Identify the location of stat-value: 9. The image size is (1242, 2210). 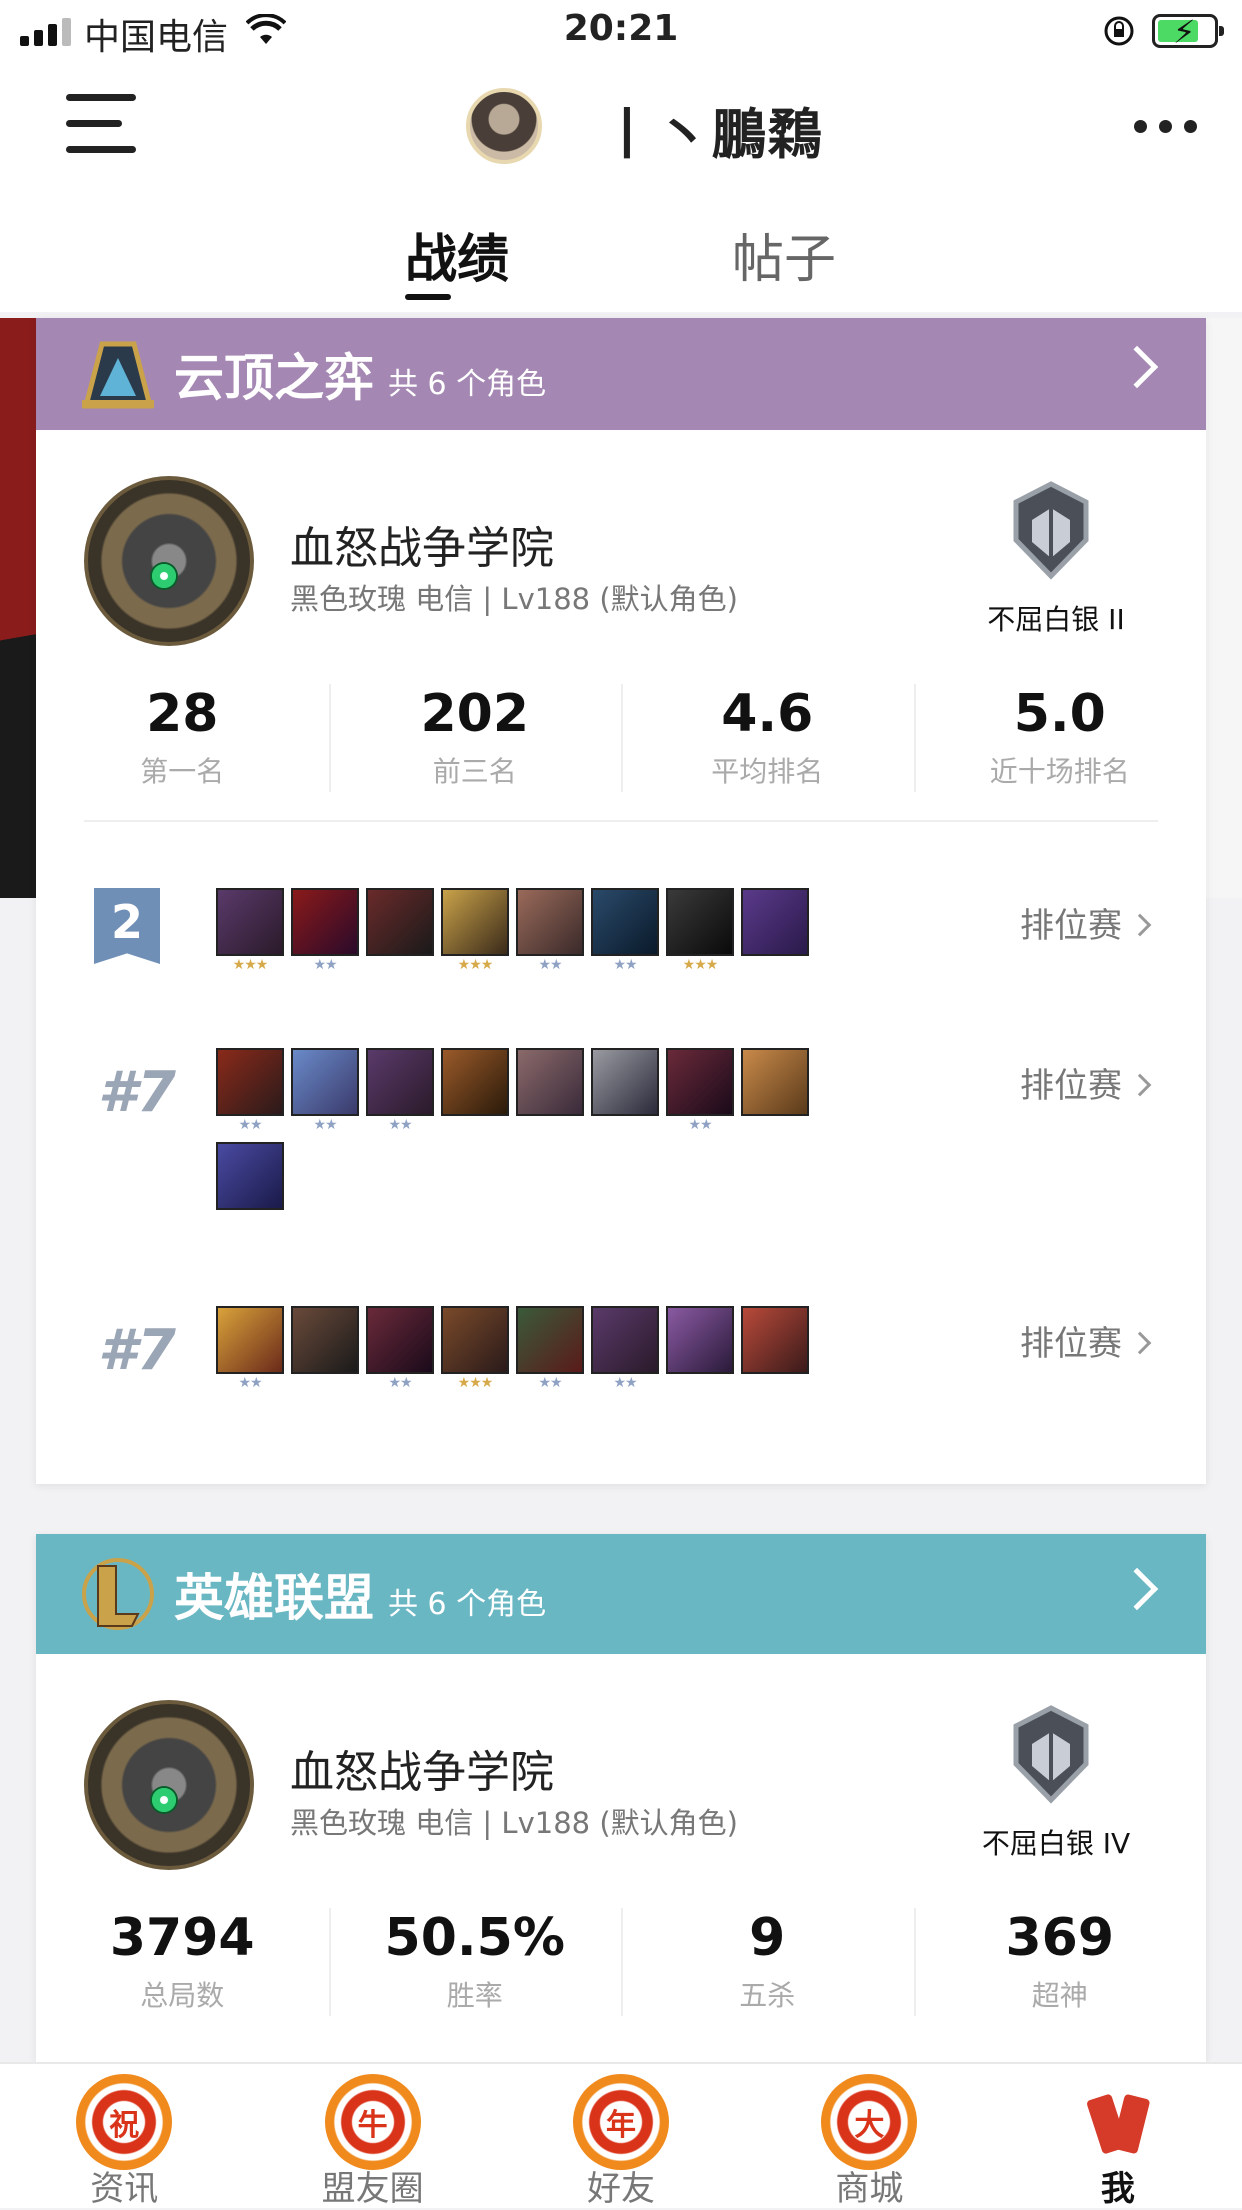
(767, 1938).